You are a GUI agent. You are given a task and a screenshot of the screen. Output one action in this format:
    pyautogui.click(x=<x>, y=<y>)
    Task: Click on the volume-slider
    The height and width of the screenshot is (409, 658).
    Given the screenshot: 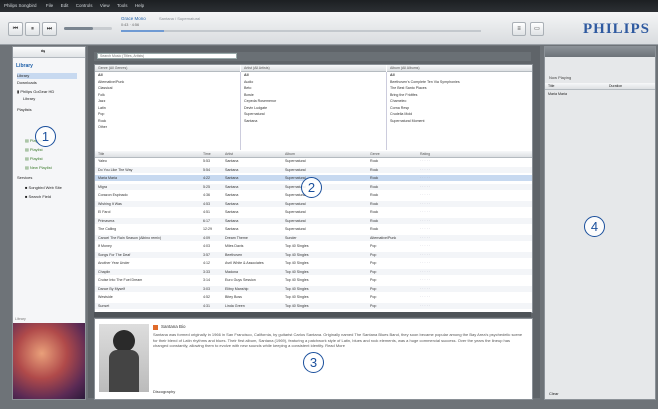 What is the action you would take?
    pyautogui.click(x=88, y=28)
    